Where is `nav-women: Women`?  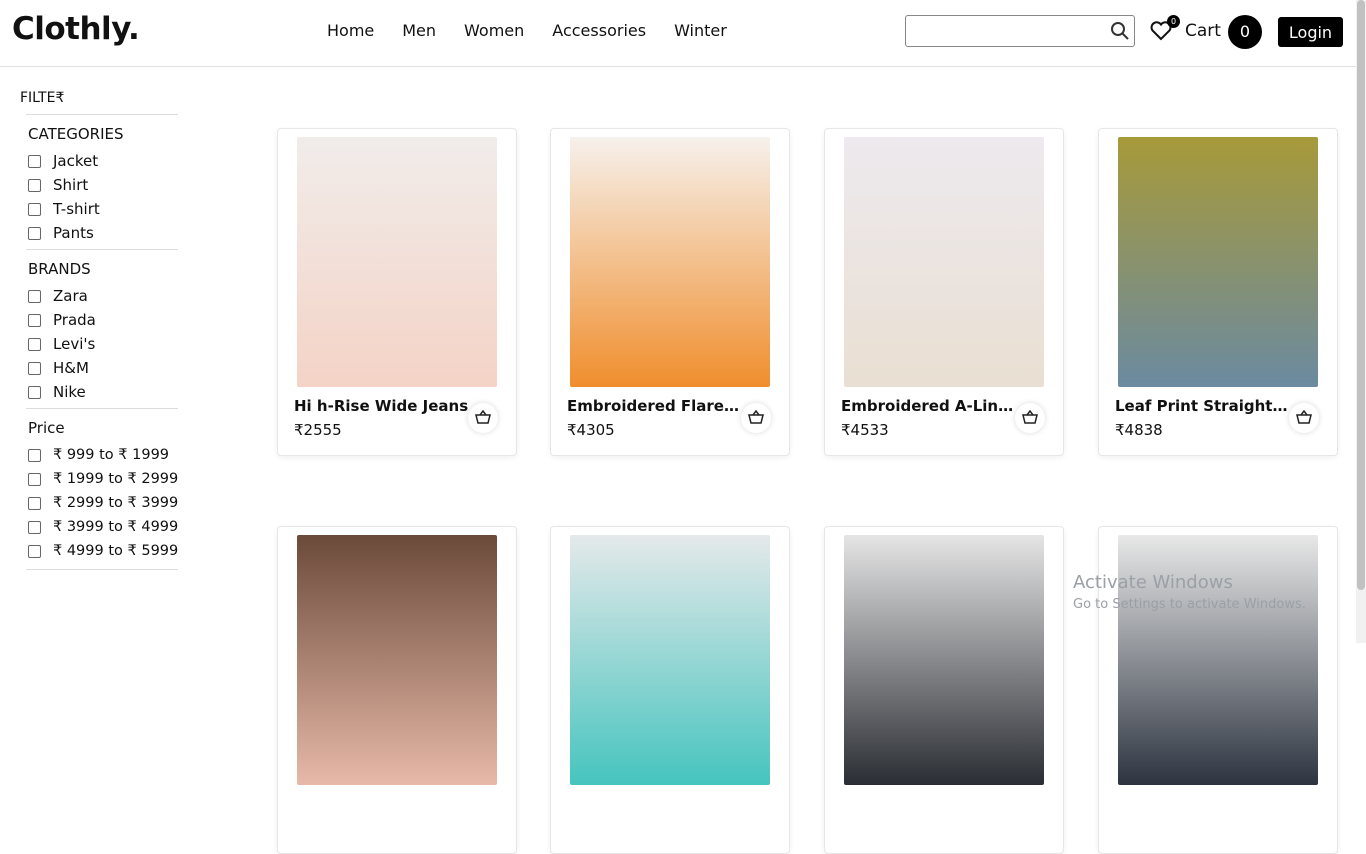 nav-women: Women is located at coordinates (494, 30).